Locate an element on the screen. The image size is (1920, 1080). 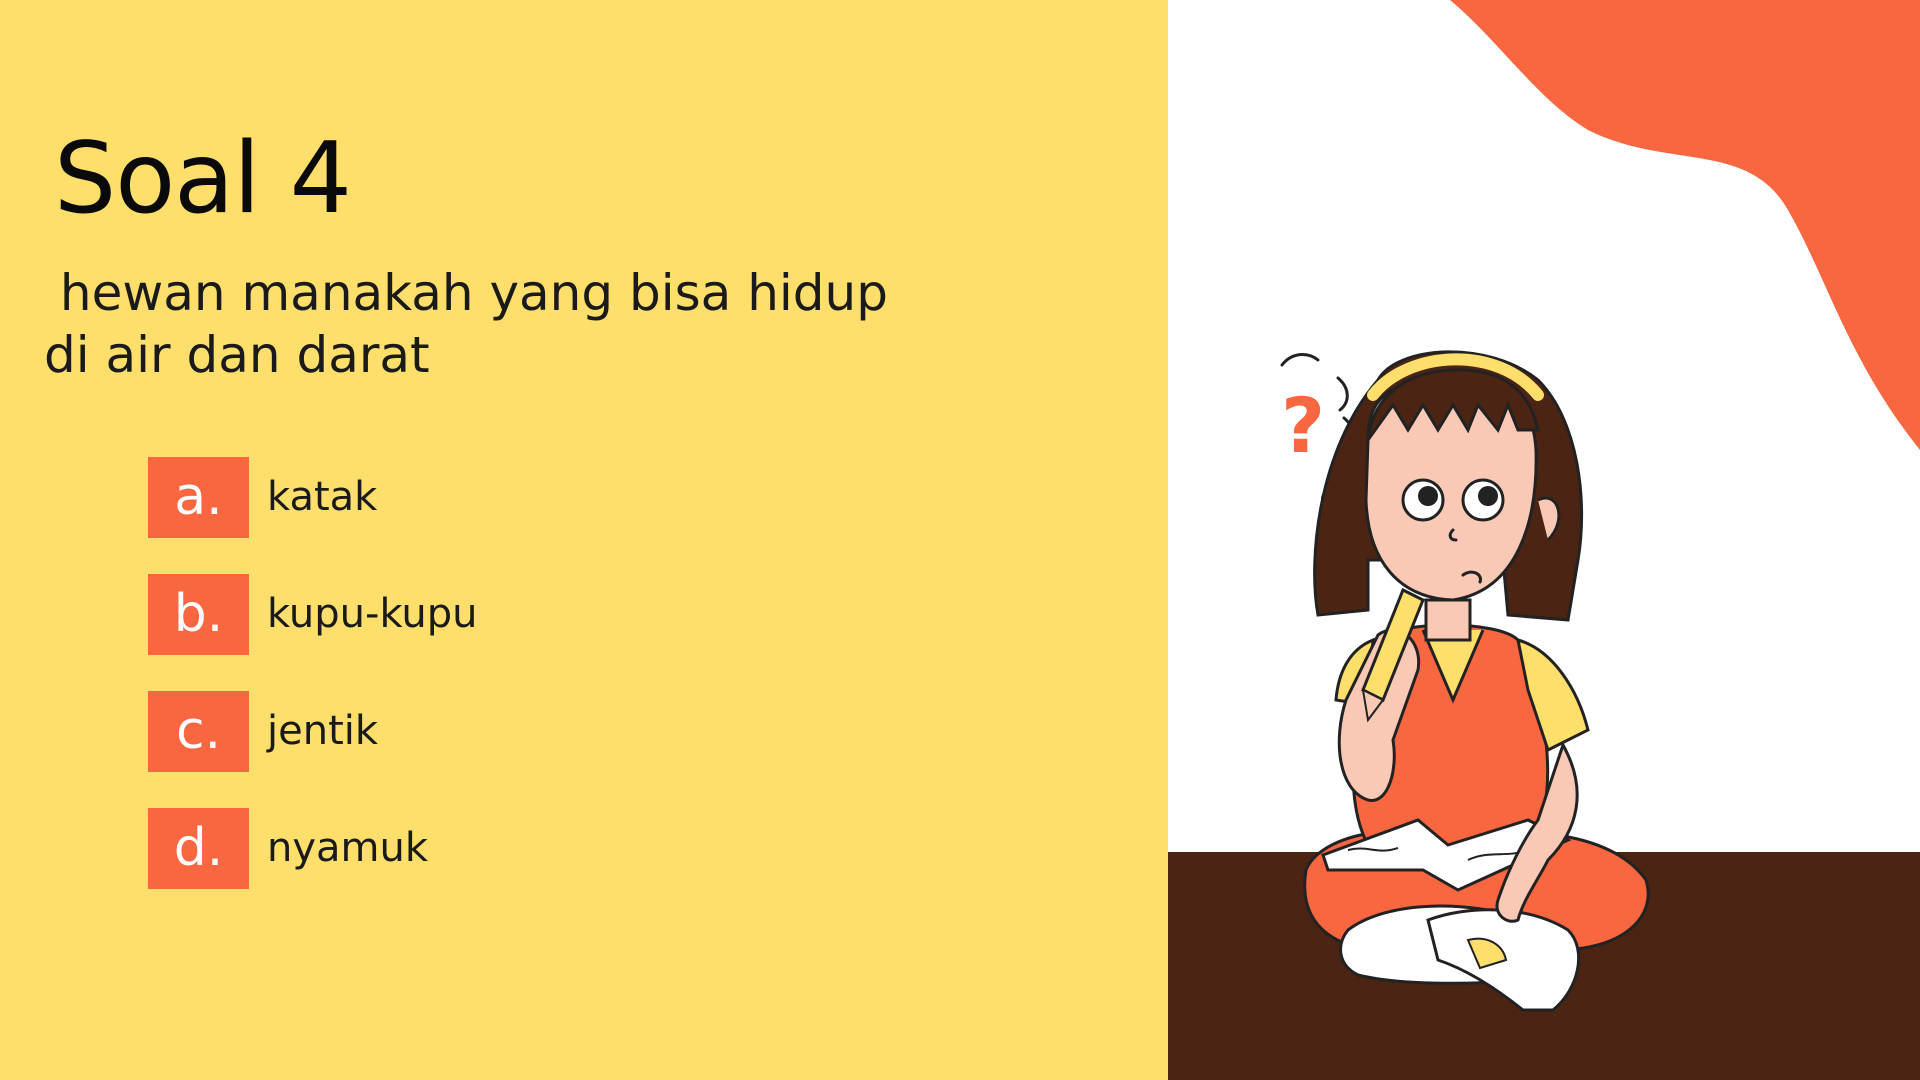
option-c: c. jentik is located at coordinates (313, 731).